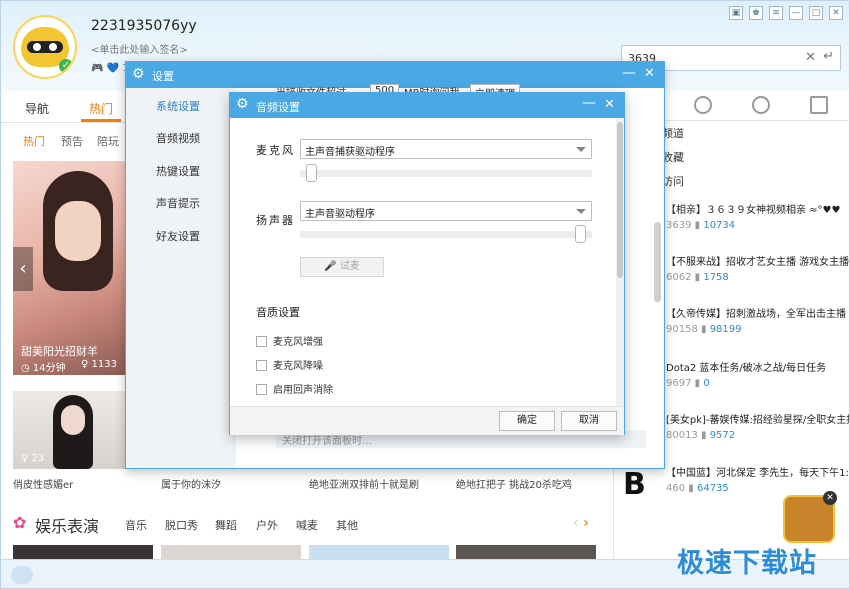 The height and width of the screenshot is (589, 850). I want to click on sidebar-item-audio-video: 音频视频, so click(178, 138).